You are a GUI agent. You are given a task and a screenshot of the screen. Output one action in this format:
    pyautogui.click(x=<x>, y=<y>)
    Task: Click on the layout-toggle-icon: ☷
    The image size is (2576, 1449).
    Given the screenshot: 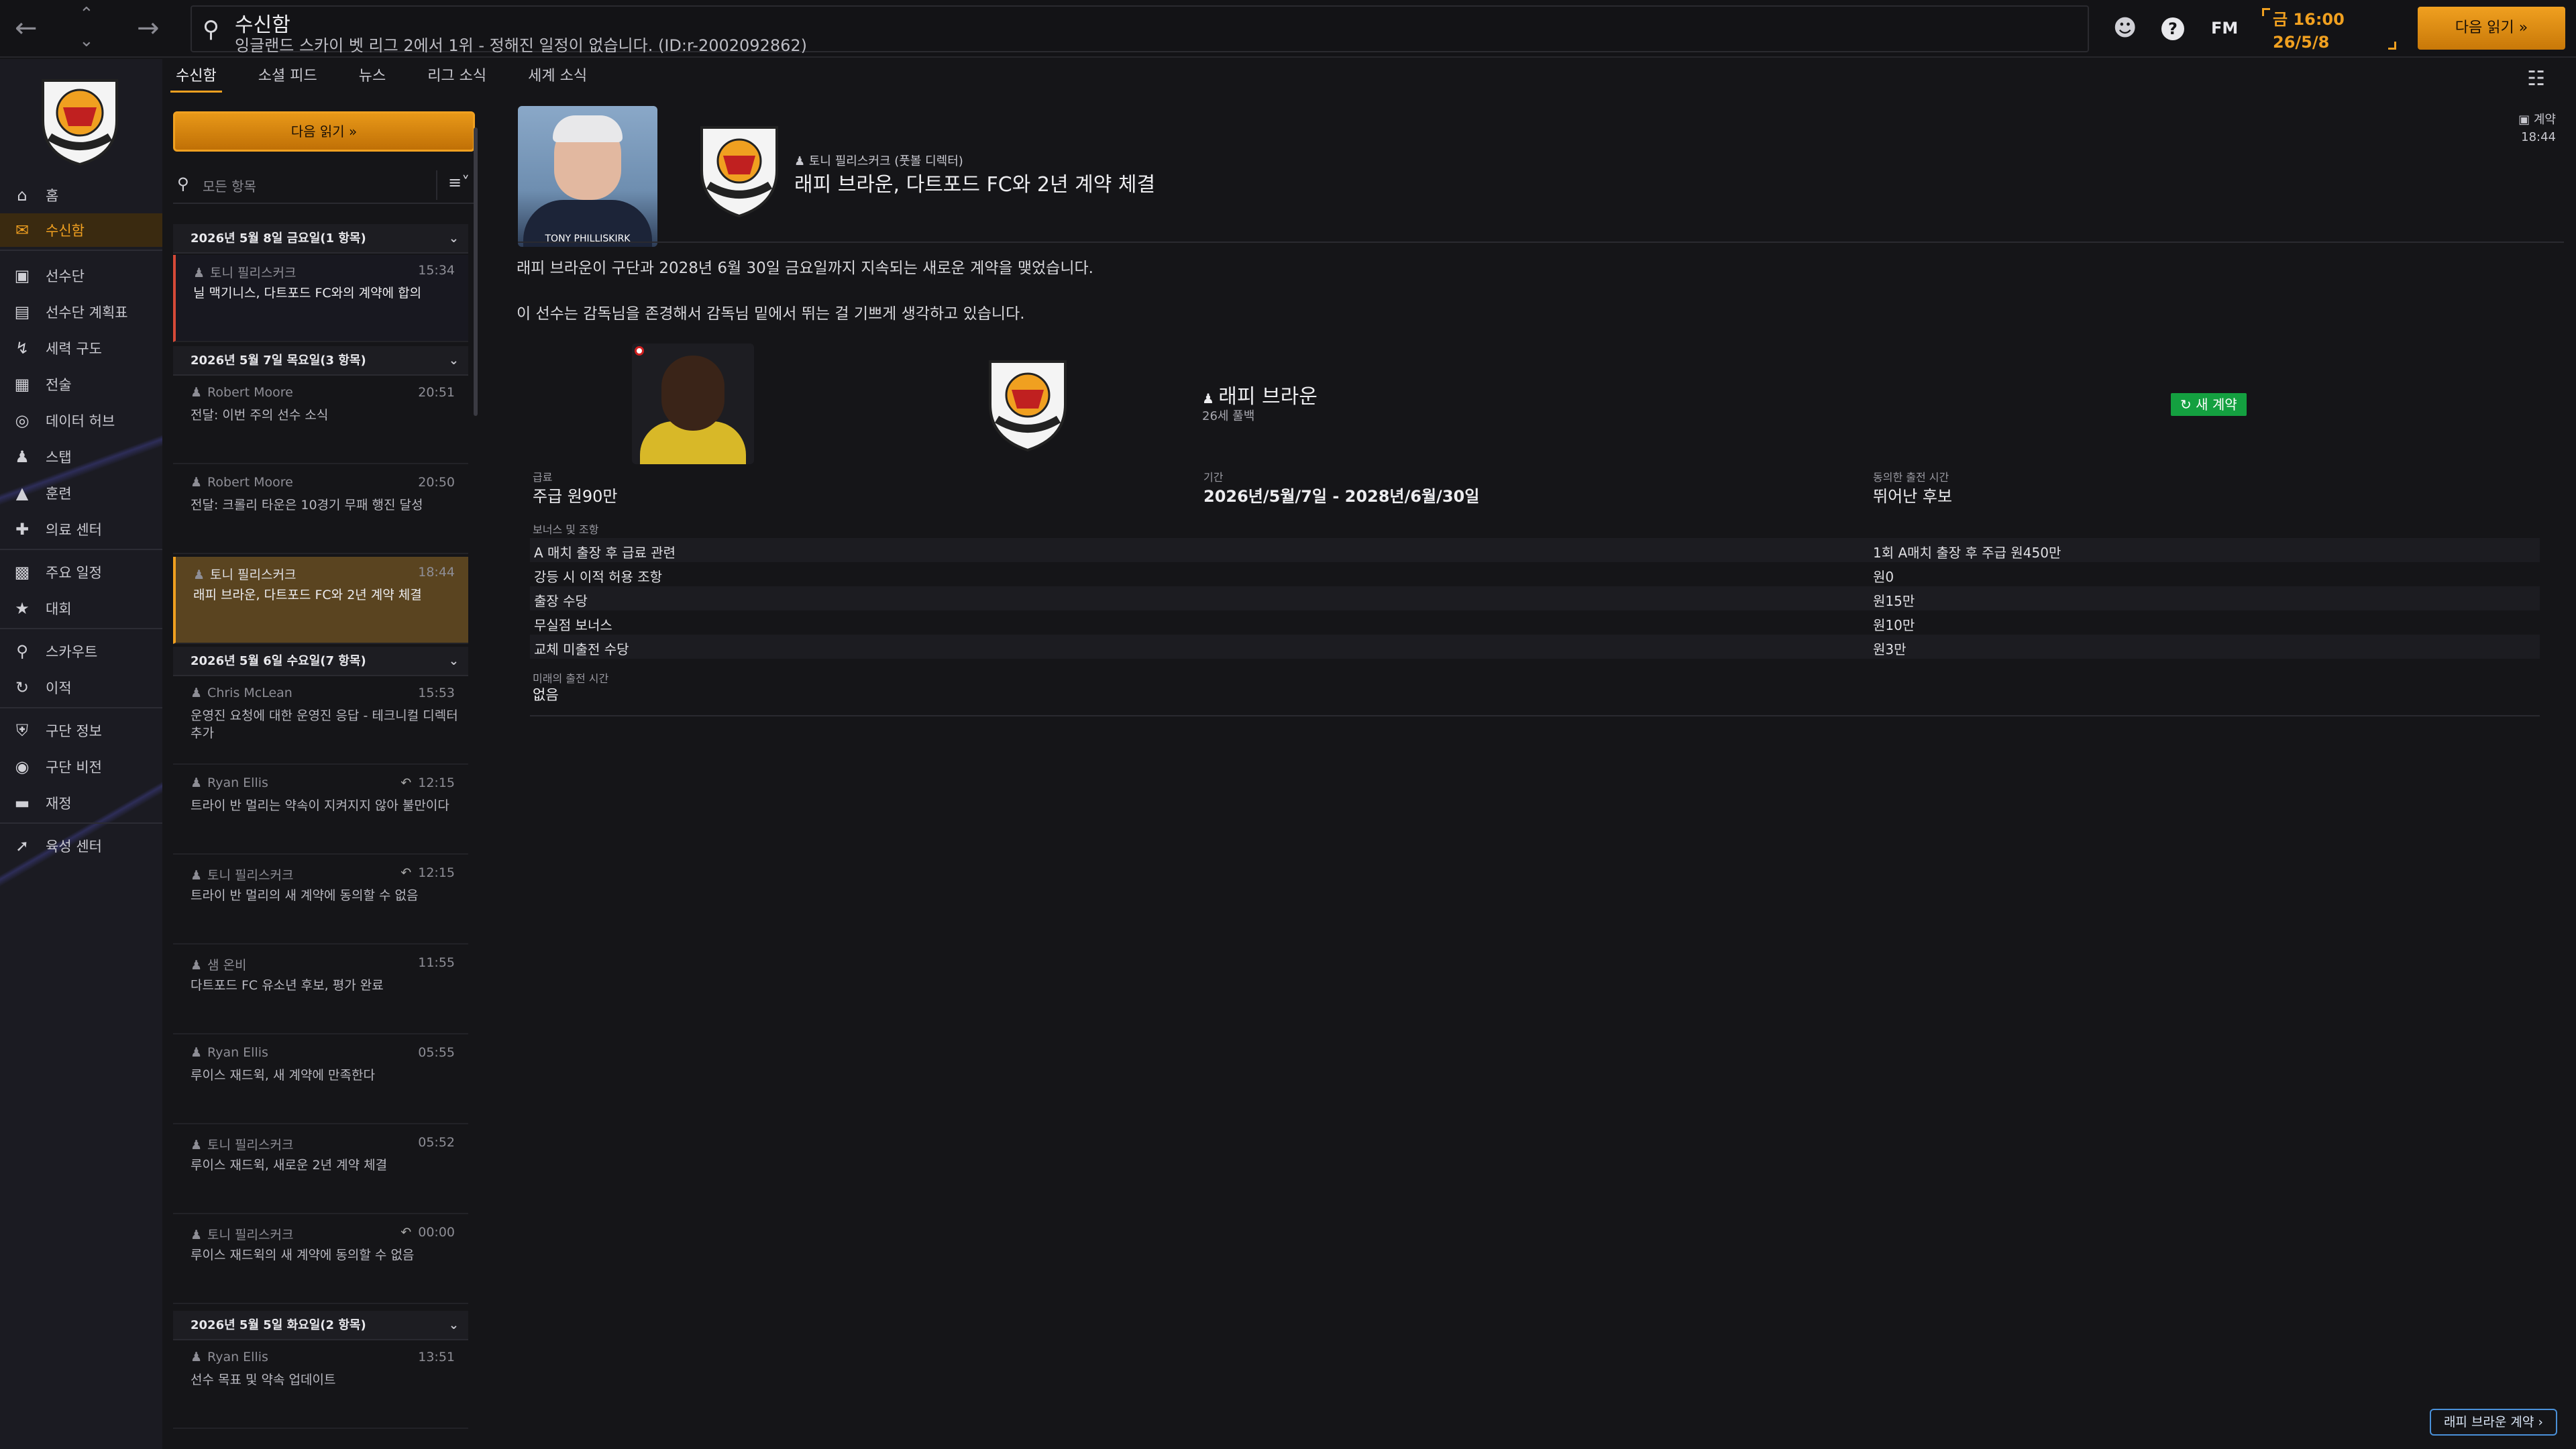 What is the action you would take?
    pyautogui.click(x=2536, y=79)
    